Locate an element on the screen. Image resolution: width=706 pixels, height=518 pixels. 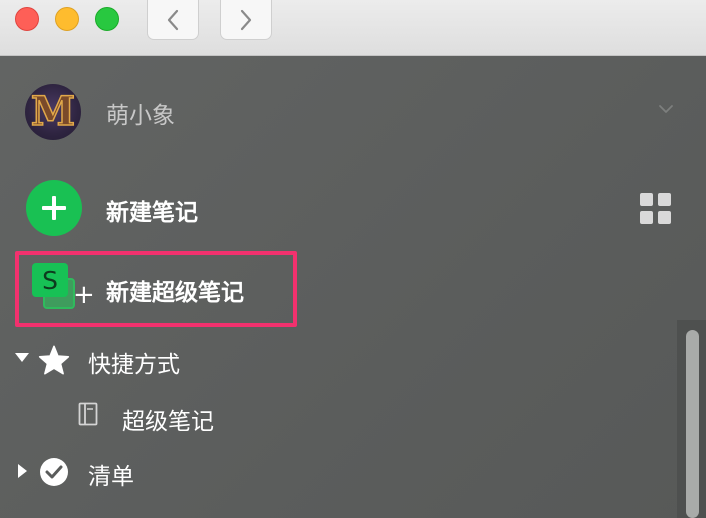
document-icon is located at coordinates (88, 414).